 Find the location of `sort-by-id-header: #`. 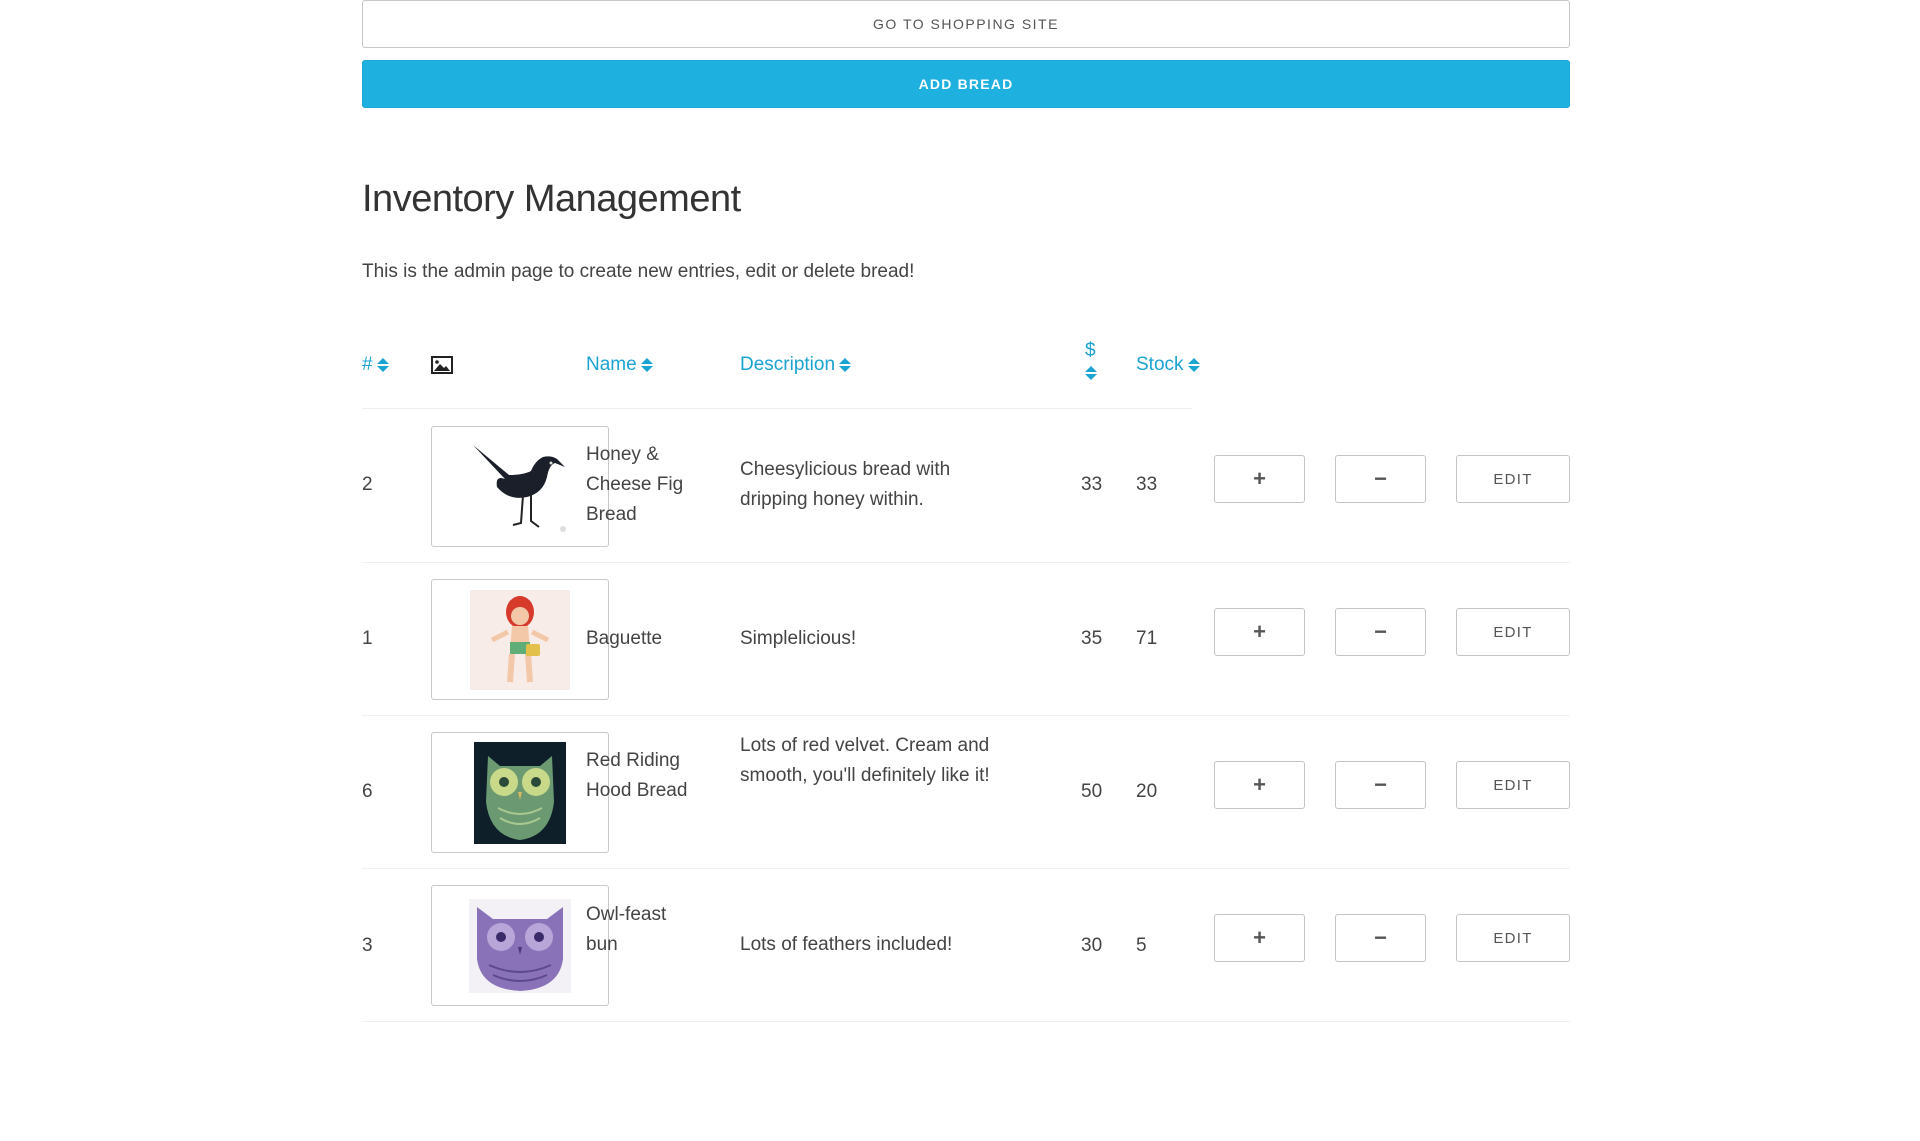

sort-by-id-header: # is located at coordinates (375, 365).